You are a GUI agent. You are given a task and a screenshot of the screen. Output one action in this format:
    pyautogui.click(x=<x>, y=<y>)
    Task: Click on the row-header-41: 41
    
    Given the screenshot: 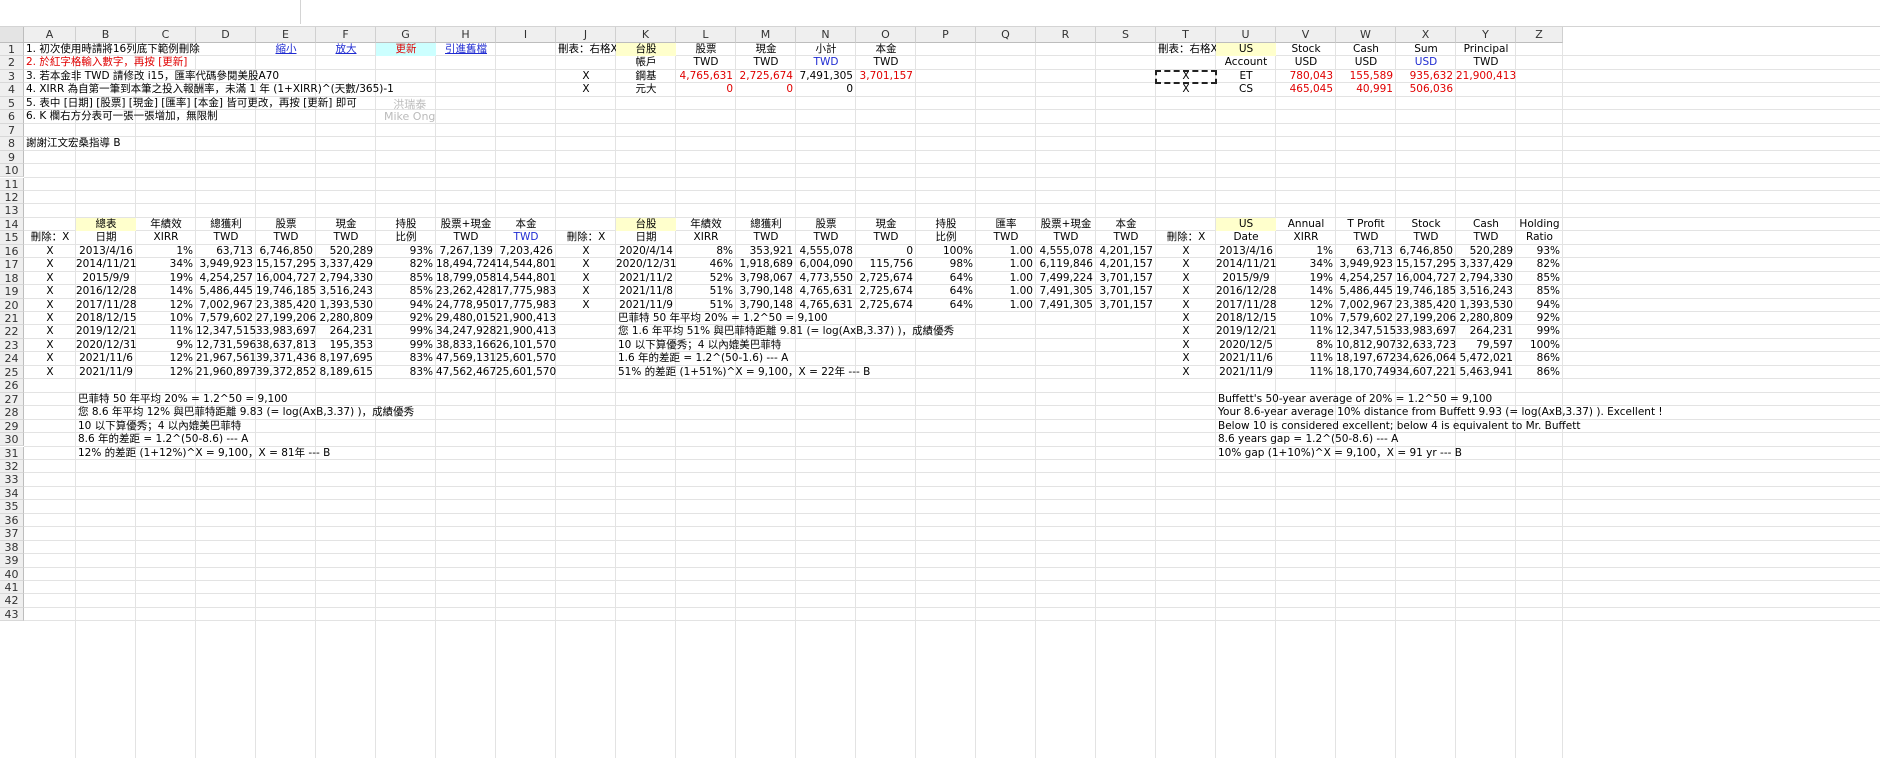 What is the action you would take?
    pyautogui.click(x=12, y=588)
    